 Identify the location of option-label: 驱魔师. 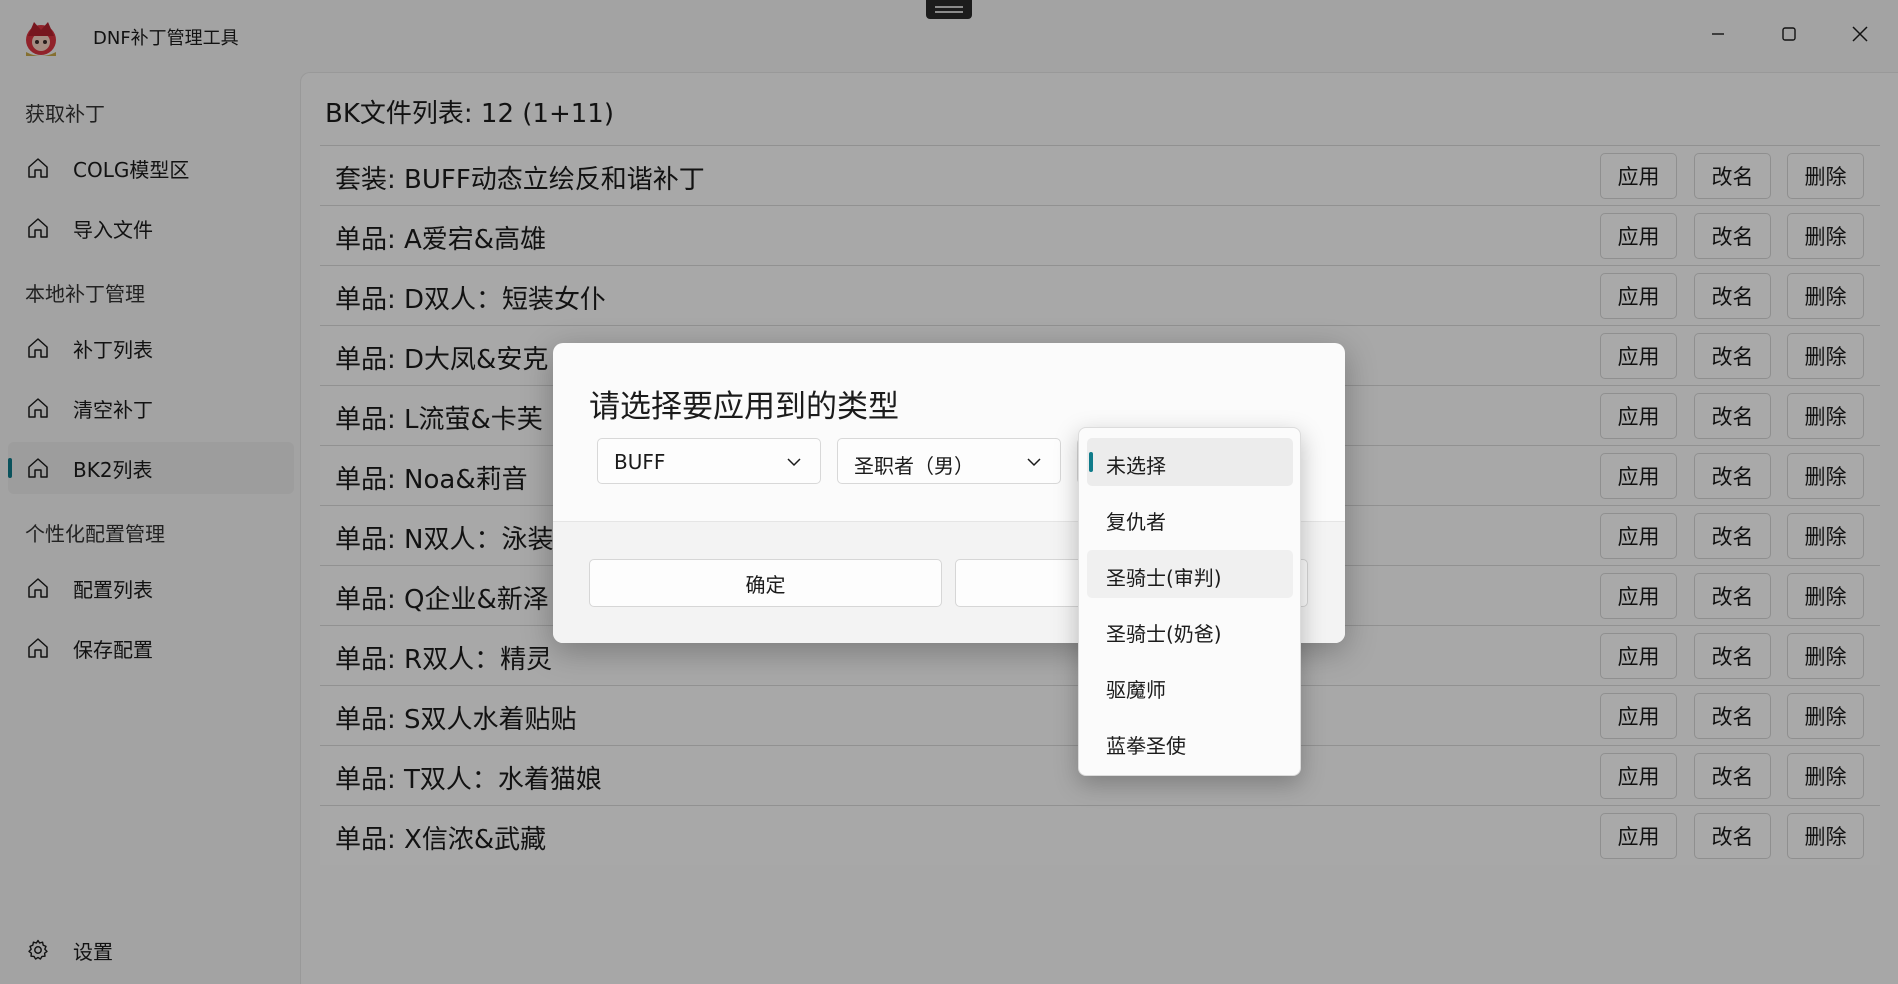
(1136, 690).